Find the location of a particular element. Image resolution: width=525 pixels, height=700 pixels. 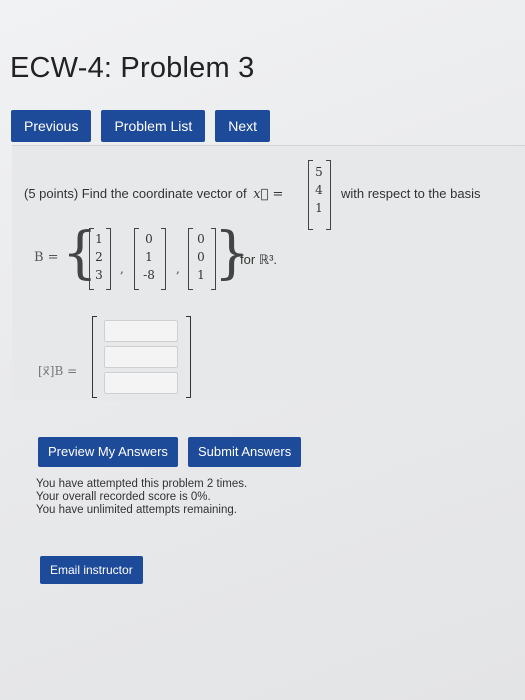

x-vector-entry: 5 is located at coordinates (319, 172).